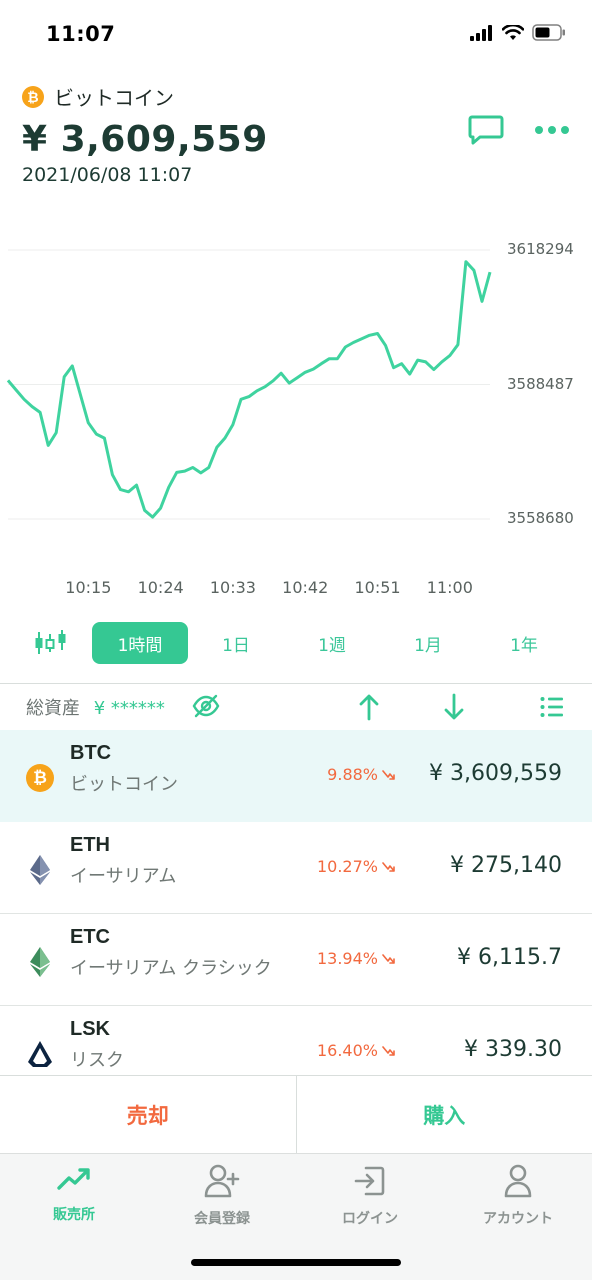 This screenshot has width=592, height=1280. I want to click on coin-name-row: ₿ ビットコイン, so click(296, 96).